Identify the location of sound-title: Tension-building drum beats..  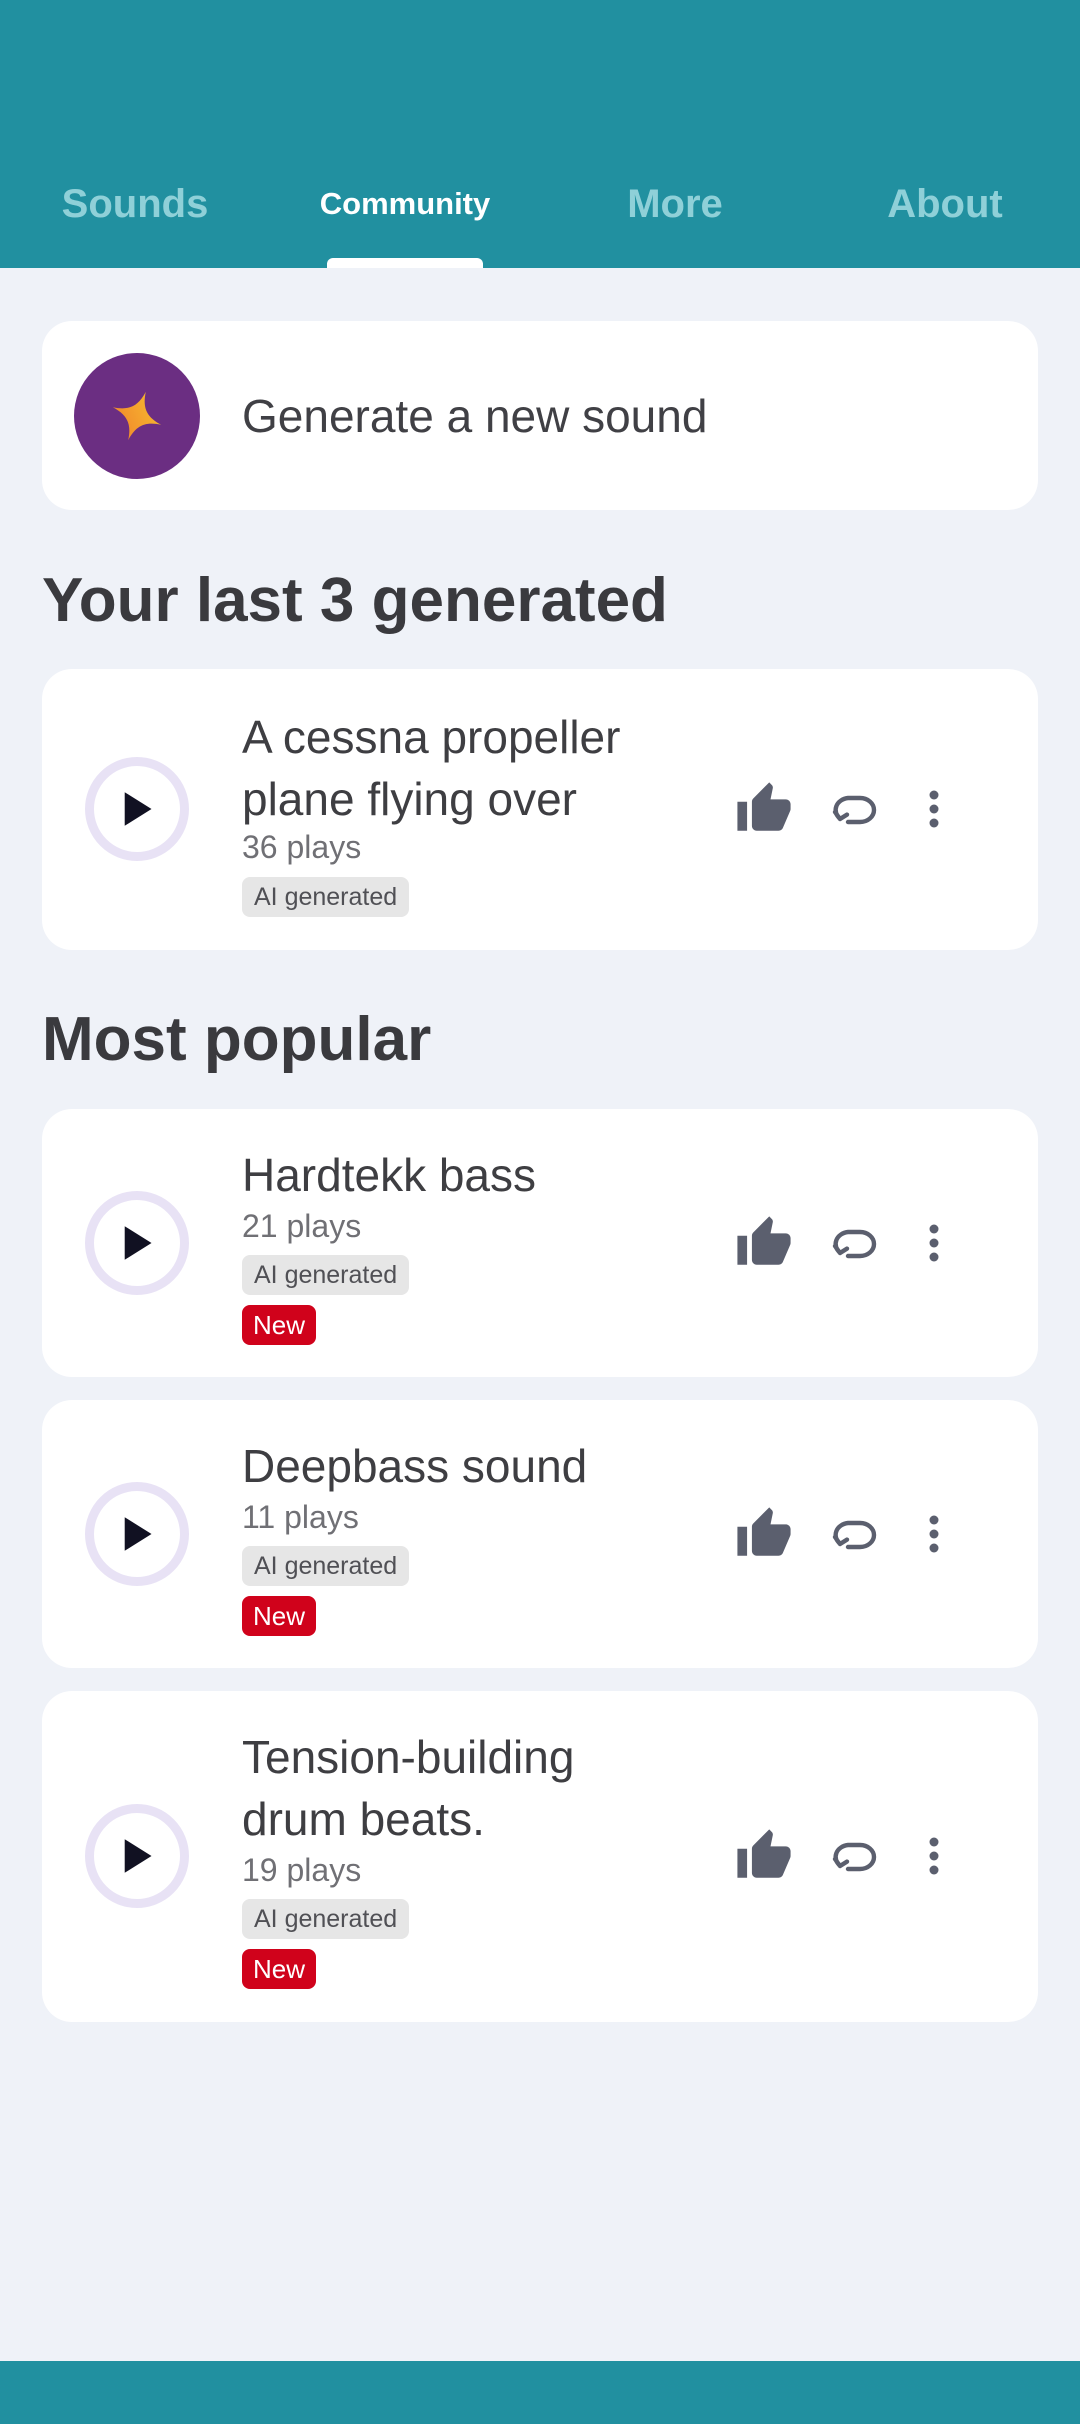
(408, 1788).